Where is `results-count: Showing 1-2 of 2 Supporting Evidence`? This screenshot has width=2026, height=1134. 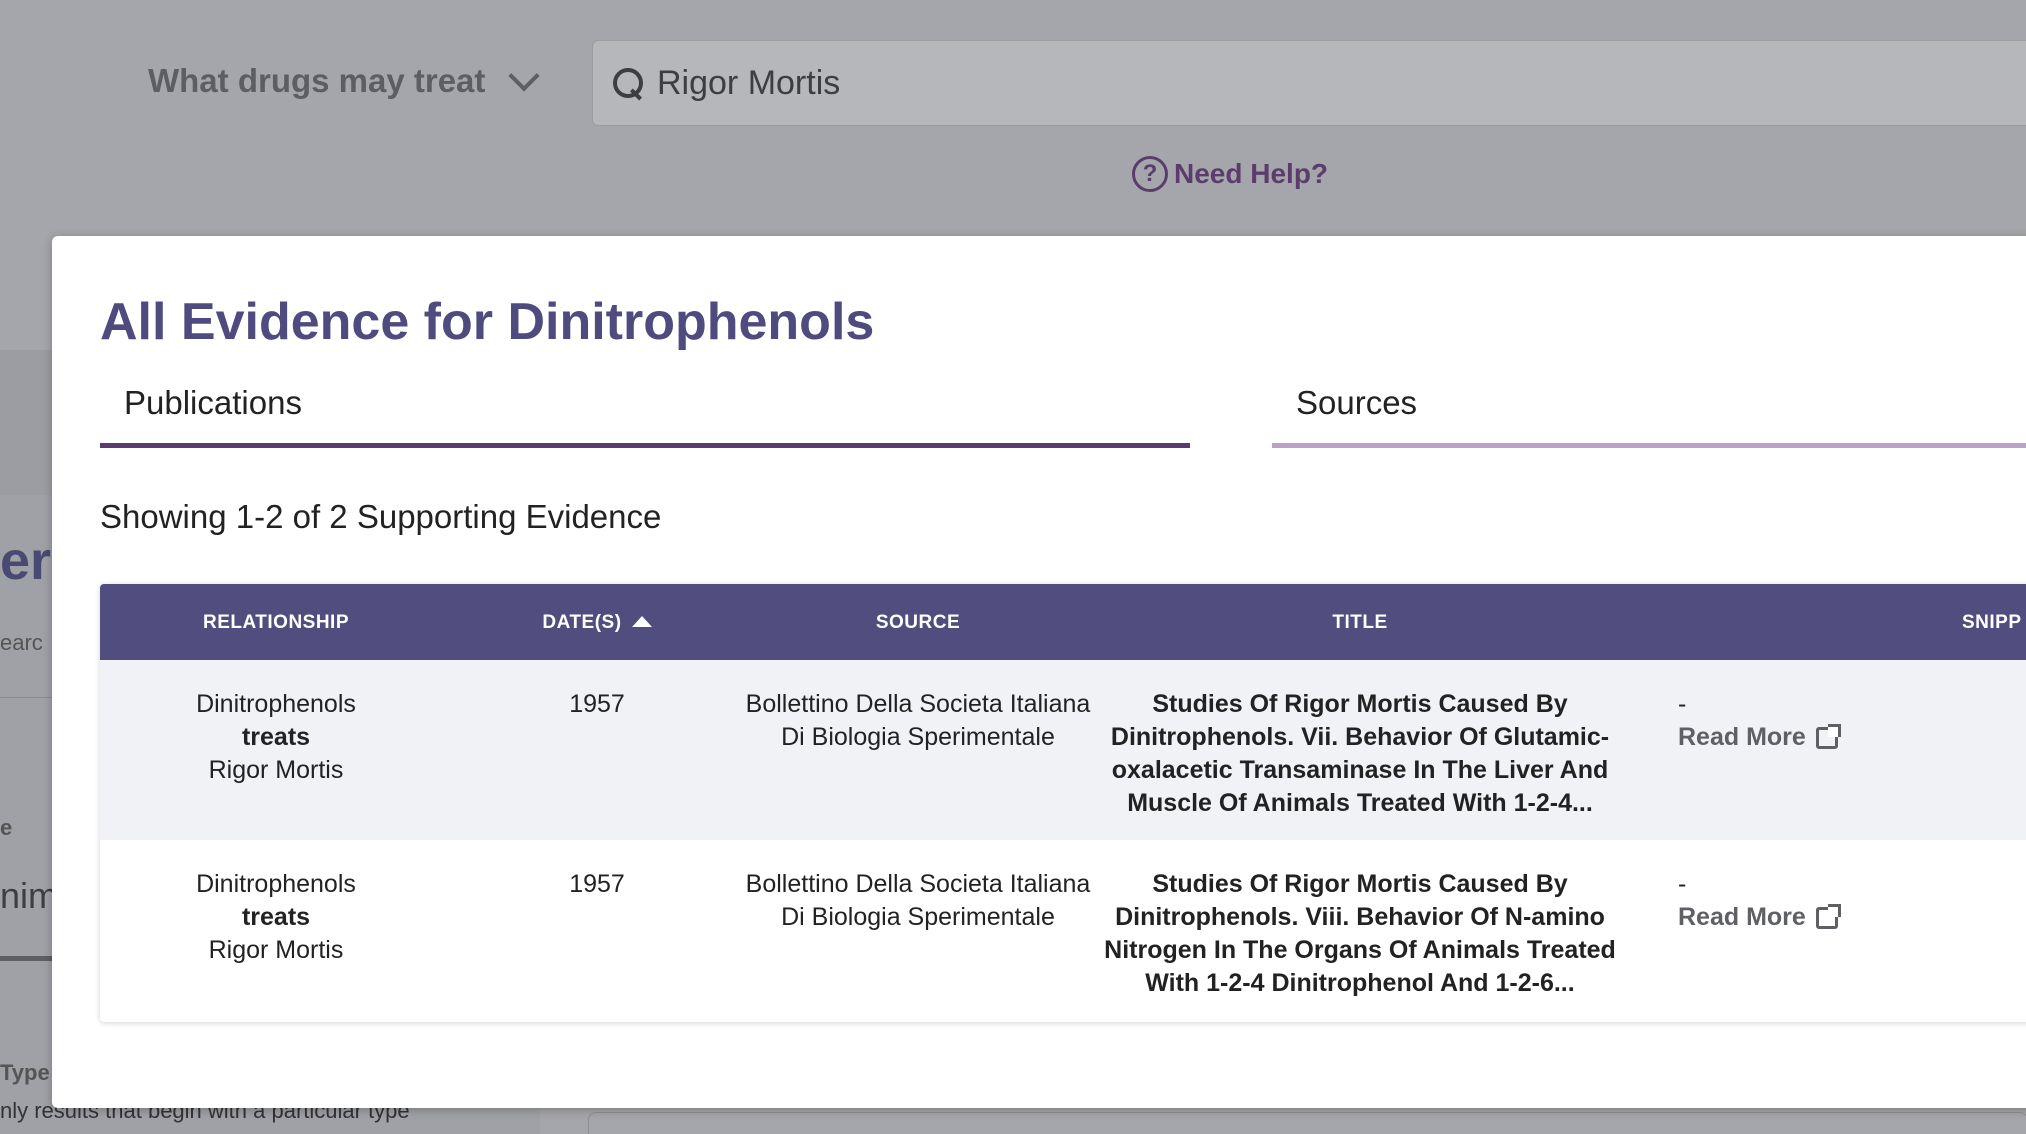
results-count: Showing 1-2 of 2 Supporting Evidence is located at coordinates (381, 516).